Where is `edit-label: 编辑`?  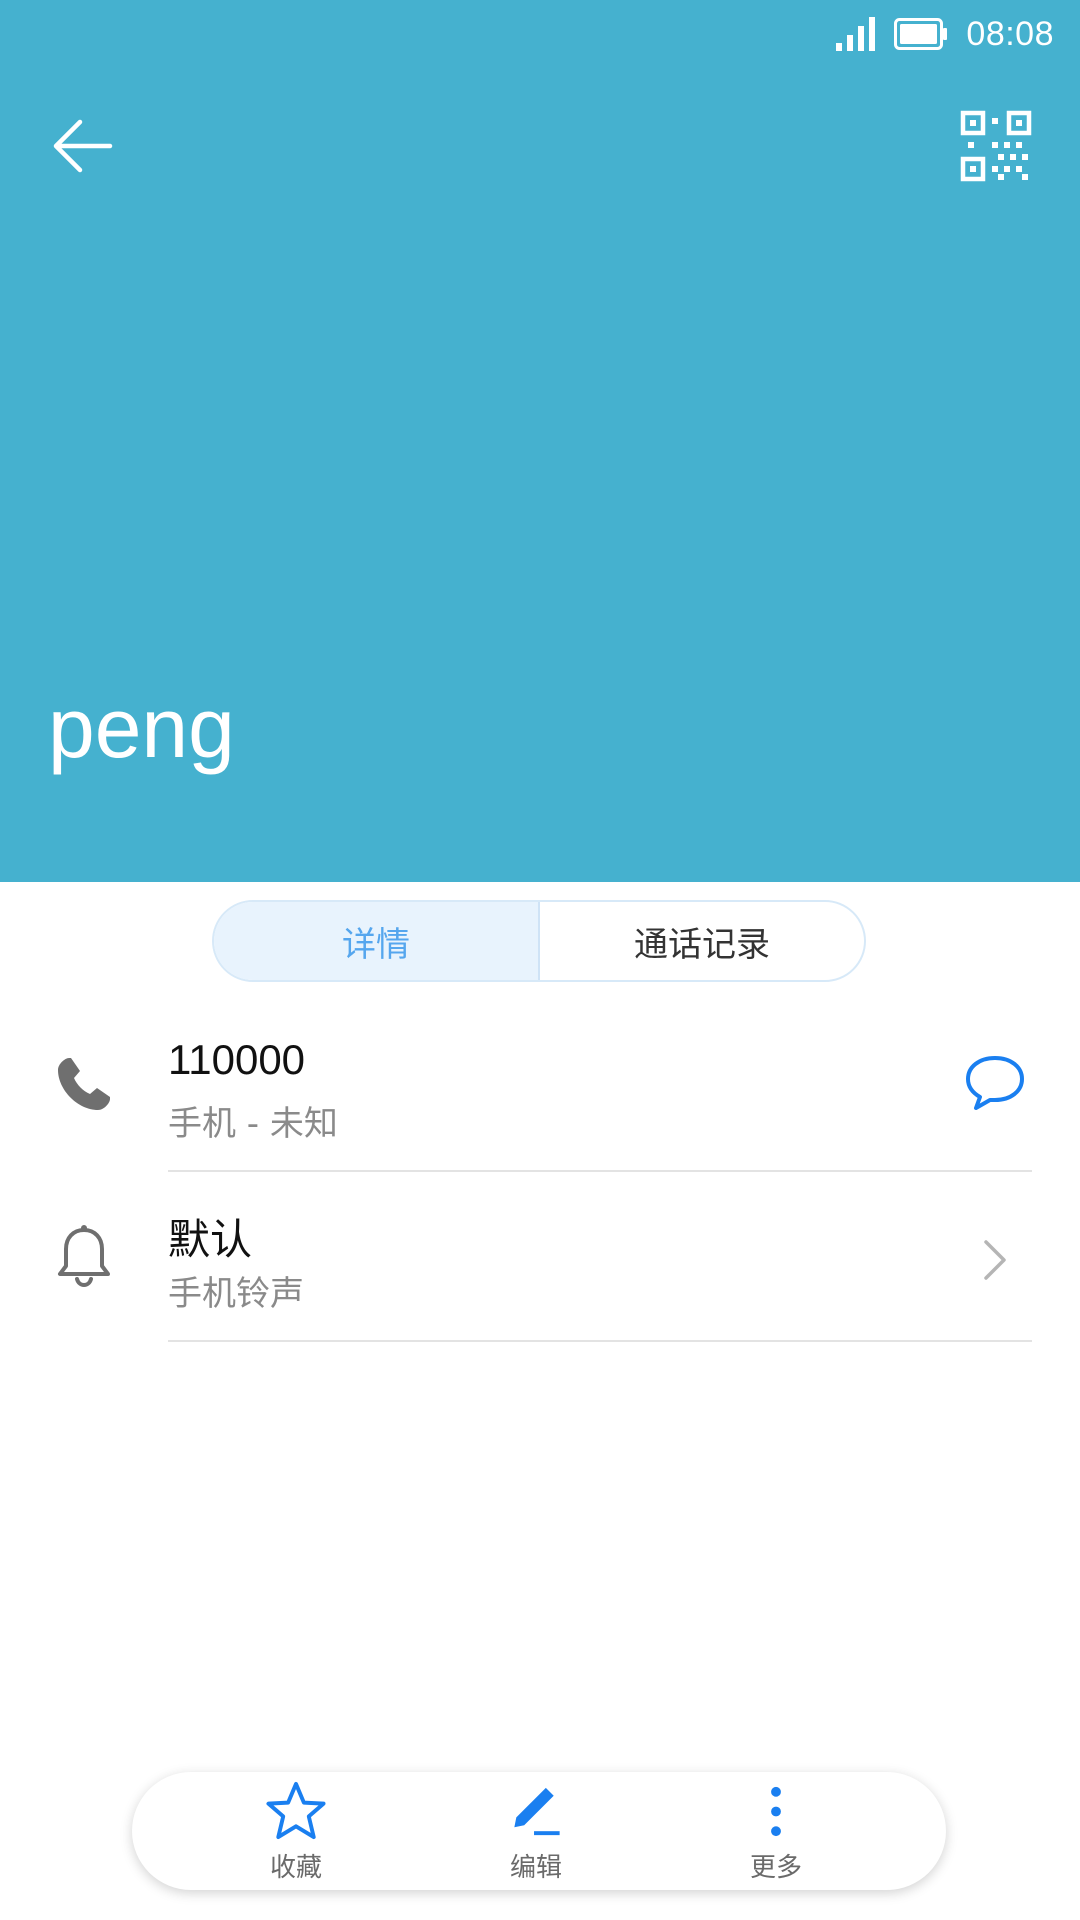 edit-label: 编辑 is located at coordinates (535, 1868).